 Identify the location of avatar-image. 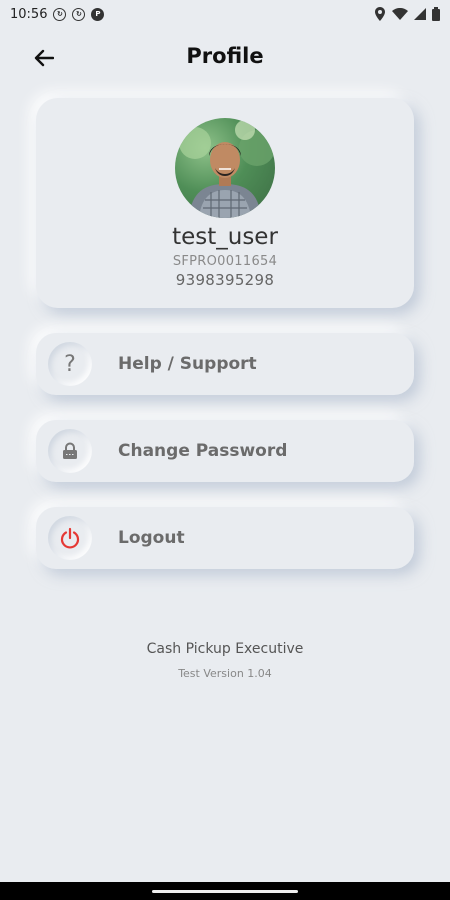
(227, 169).